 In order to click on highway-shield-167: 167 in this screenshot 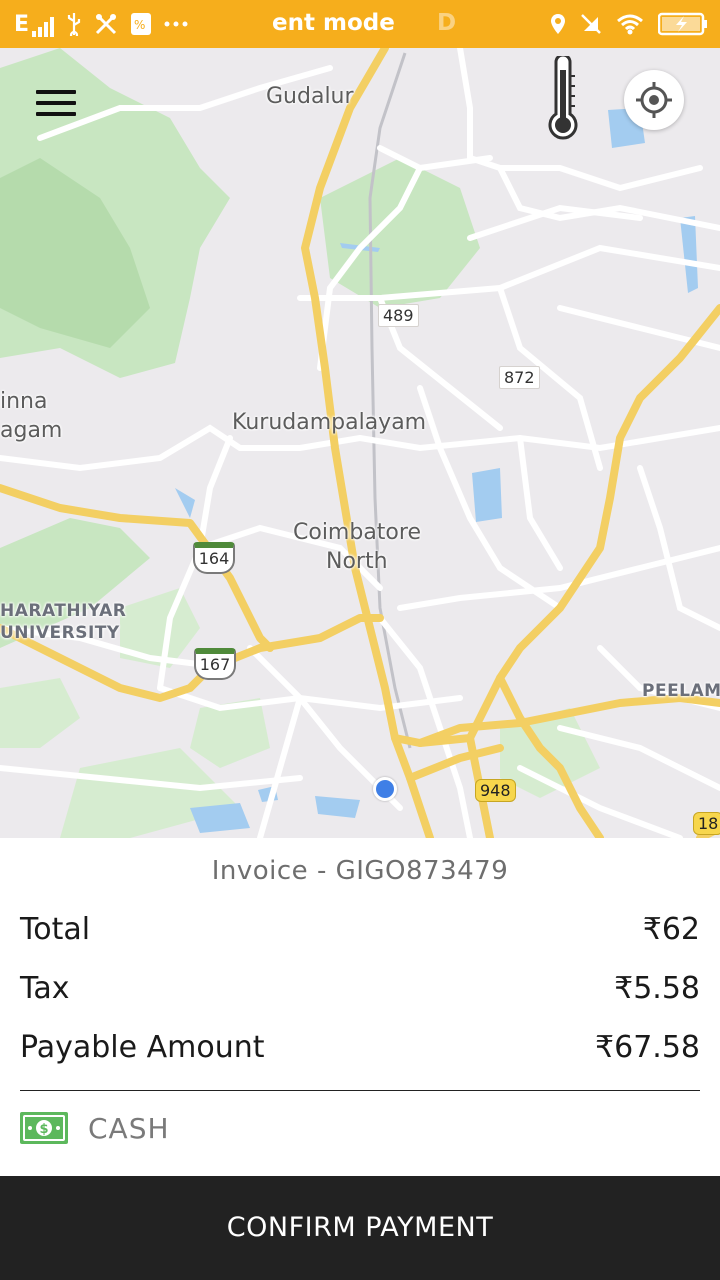, I will do `click(215, 664)`.